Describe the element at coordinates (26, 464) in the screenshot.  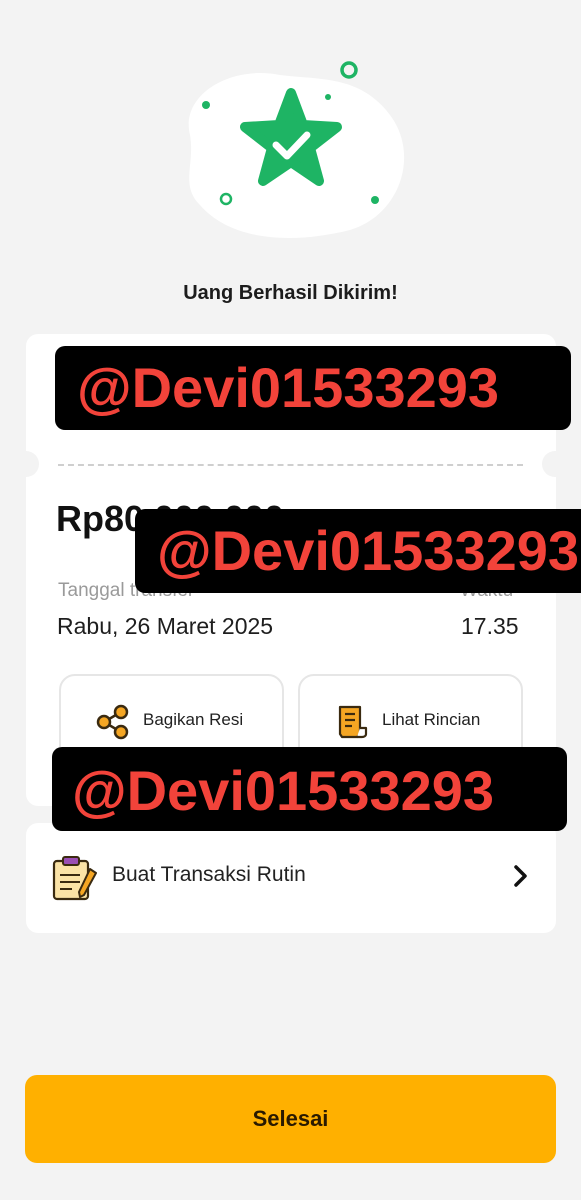
I see `ticket-notch-left` at that location.